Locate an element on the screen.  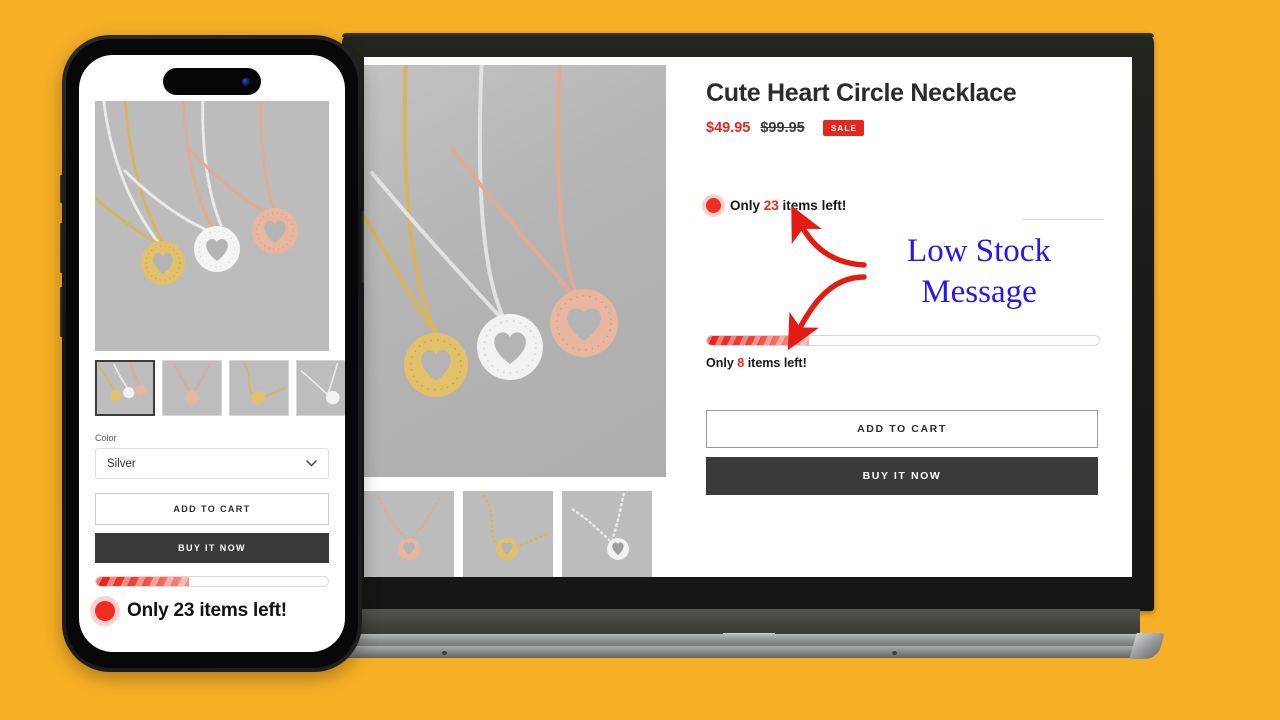
chevron-down-icon is located at coordinates (311, 463).